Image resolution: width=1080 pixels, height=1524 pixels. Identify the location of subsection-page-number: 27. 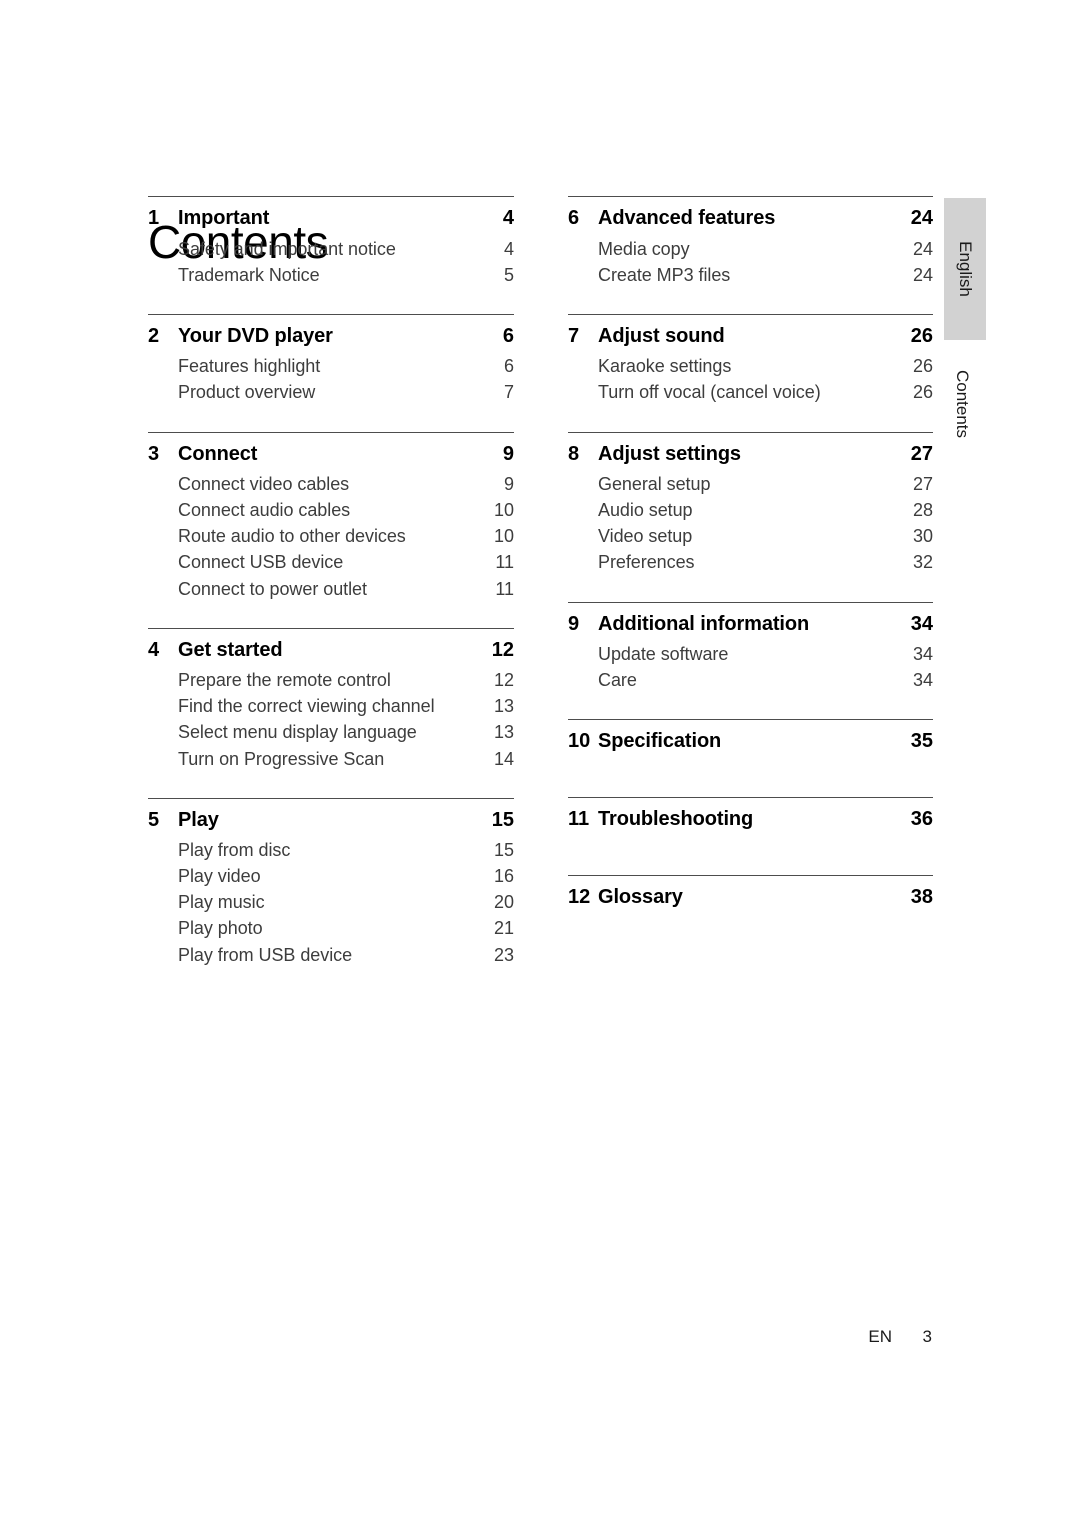
(922, 484).